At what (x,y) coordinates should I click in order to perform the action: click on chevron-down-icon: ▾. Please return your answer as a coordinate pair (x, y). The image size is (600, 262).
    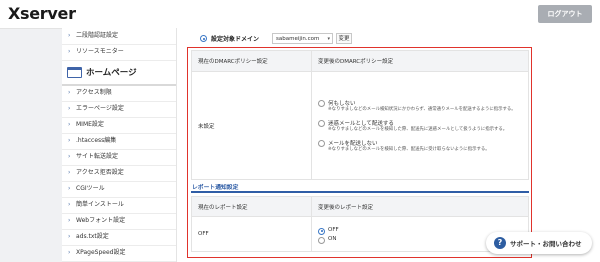
    Looking at the image, I should click on (328, 39).